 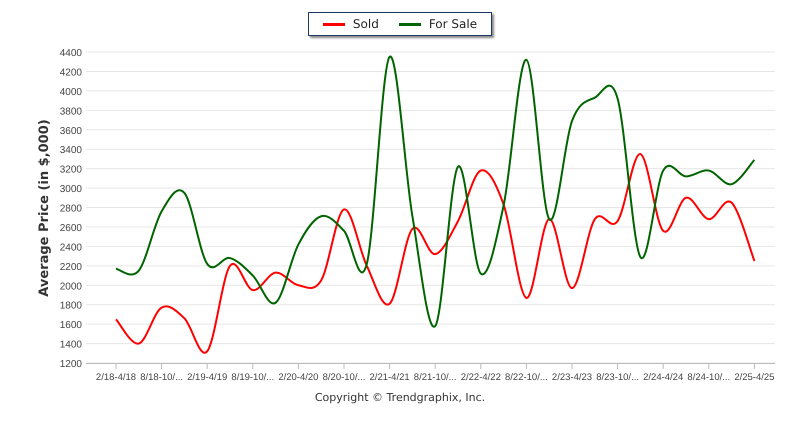 I want to click on y-tick-label: 4000, so click(x=71, y=92).